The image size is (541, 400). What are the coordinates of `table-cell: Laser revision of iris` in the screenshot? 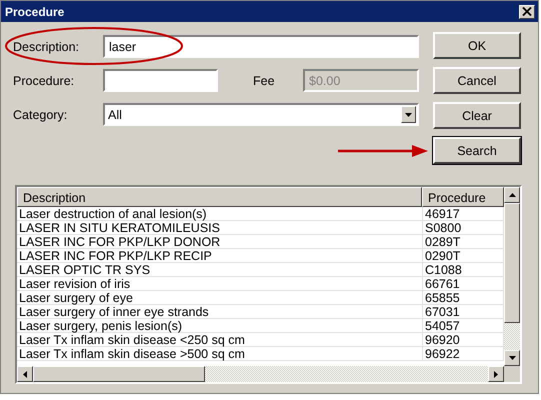 It's located at (220, 283).